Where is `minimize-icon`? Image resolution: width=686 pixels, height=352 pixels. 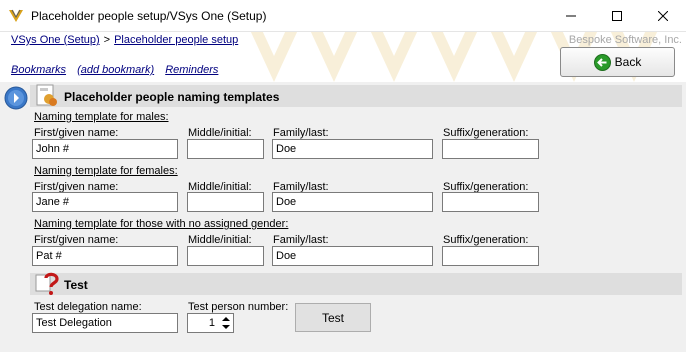
minimize-icon is located at coordinates (571, 16).